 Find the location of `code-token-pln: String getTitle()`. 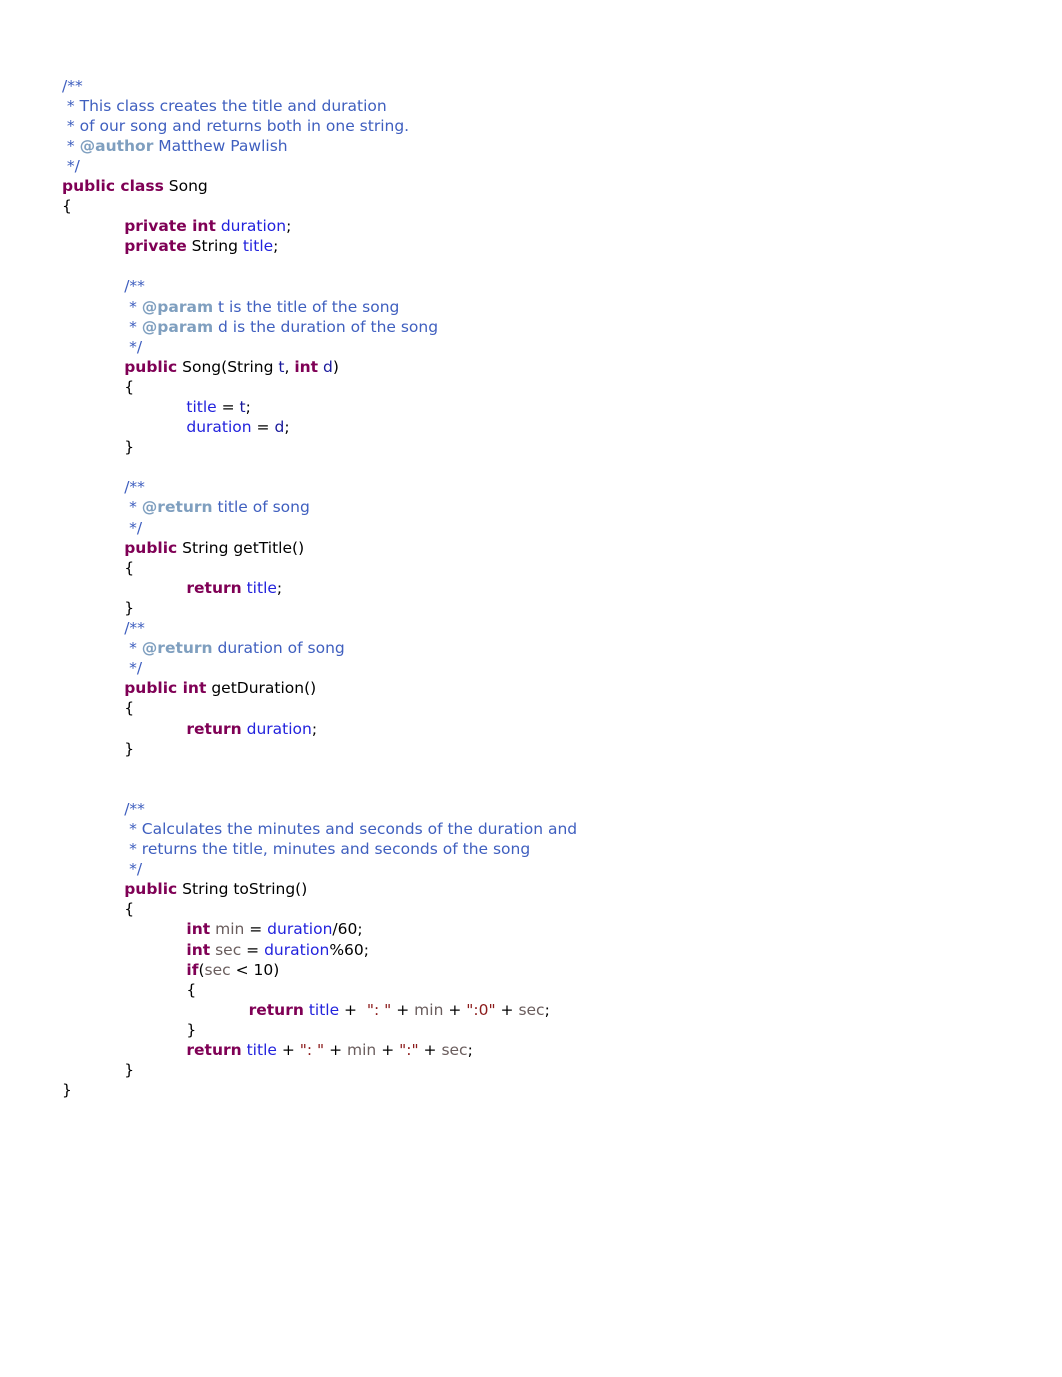

code-token-pln: String getTitle() is located at coordinates (241, 547).